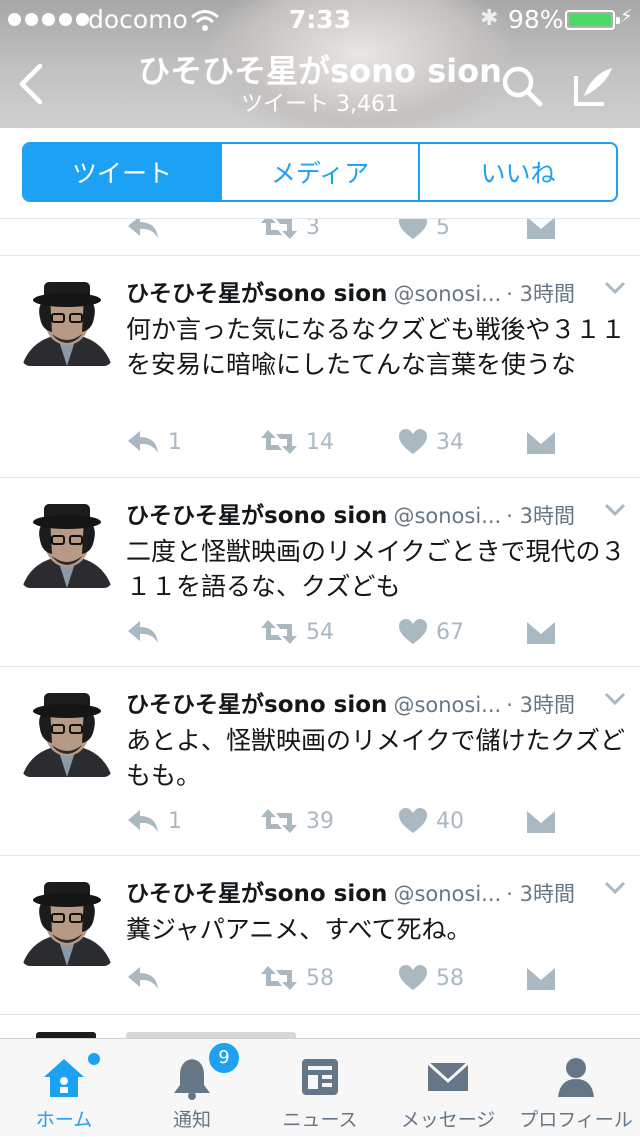 The image size is (640, 1137). Describe the element at coordinates (450, 978) in the screenshot. I see `like-count: 58` at that location.